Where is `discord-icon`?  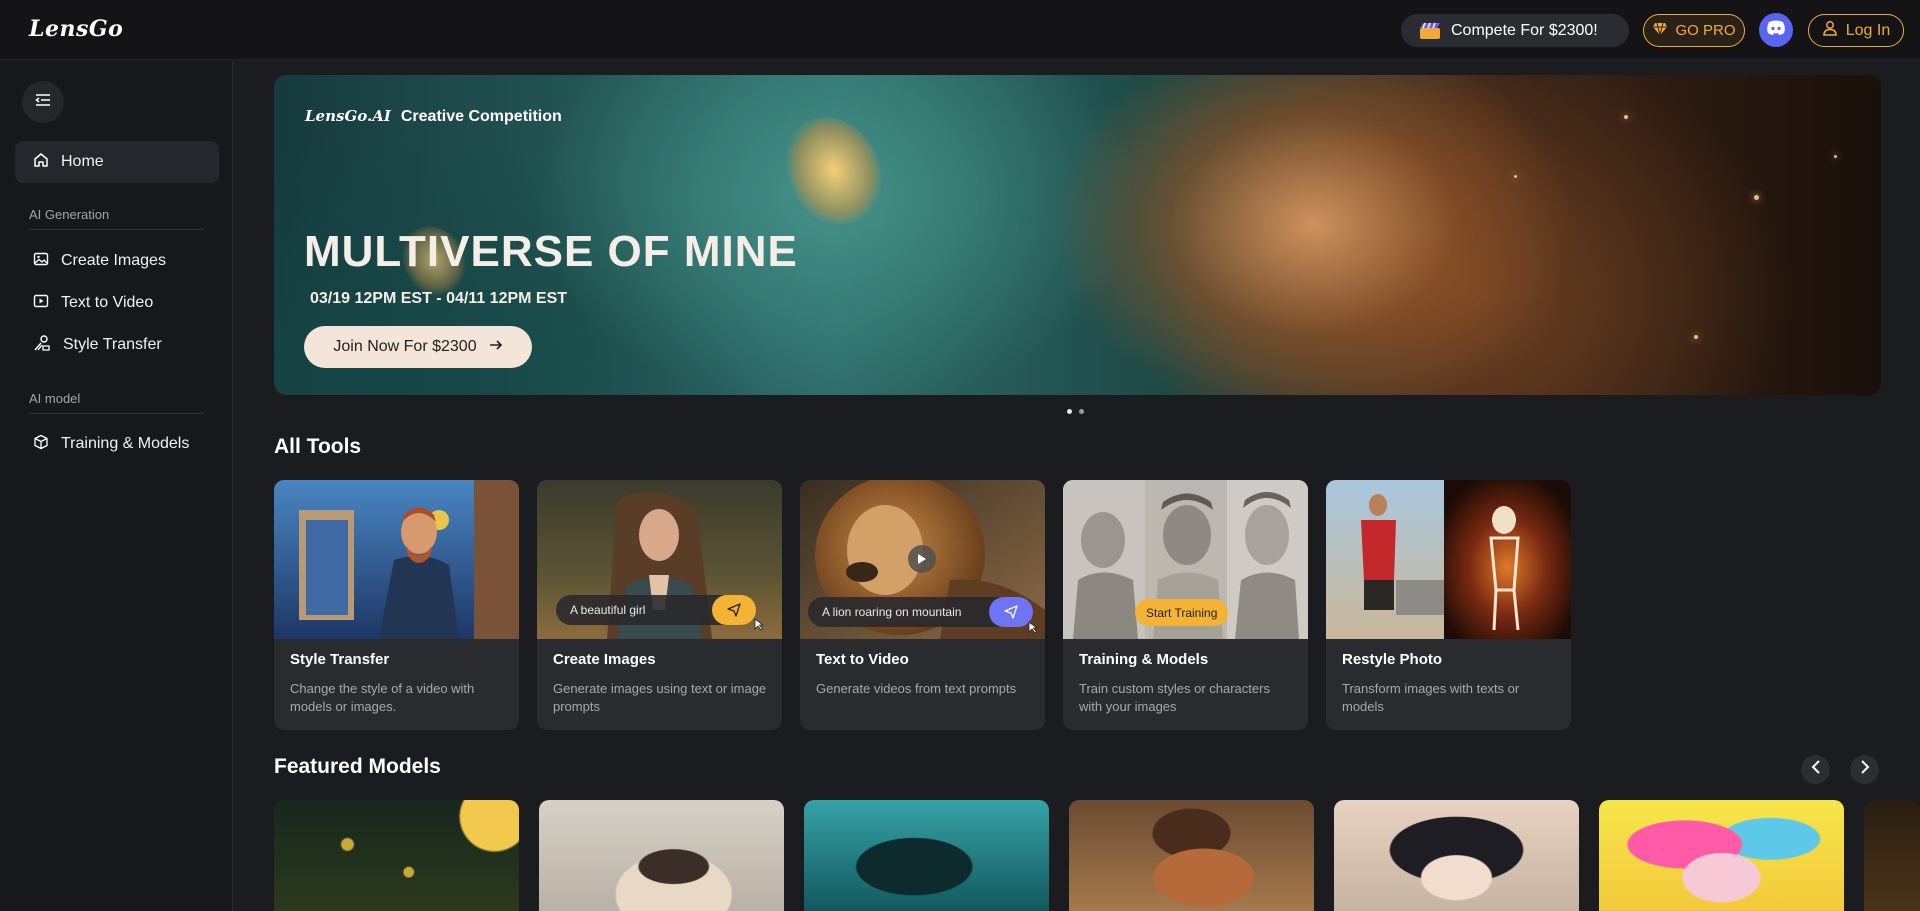
discord-icon is located at coordinates (1776, 30).